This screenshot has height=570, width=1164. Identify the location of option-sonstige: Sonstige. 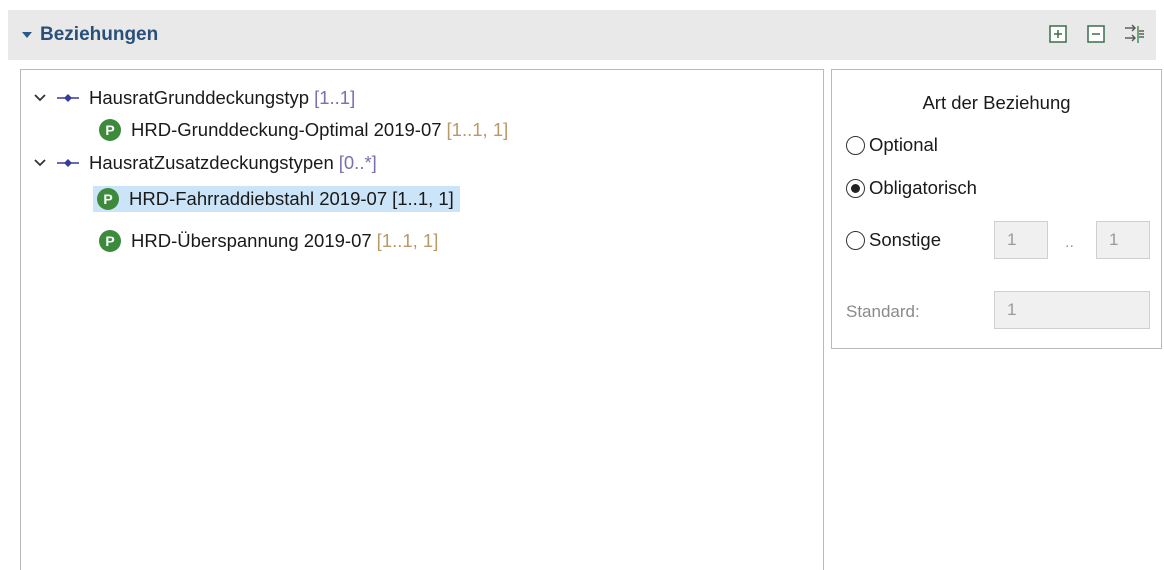
(893, 240).